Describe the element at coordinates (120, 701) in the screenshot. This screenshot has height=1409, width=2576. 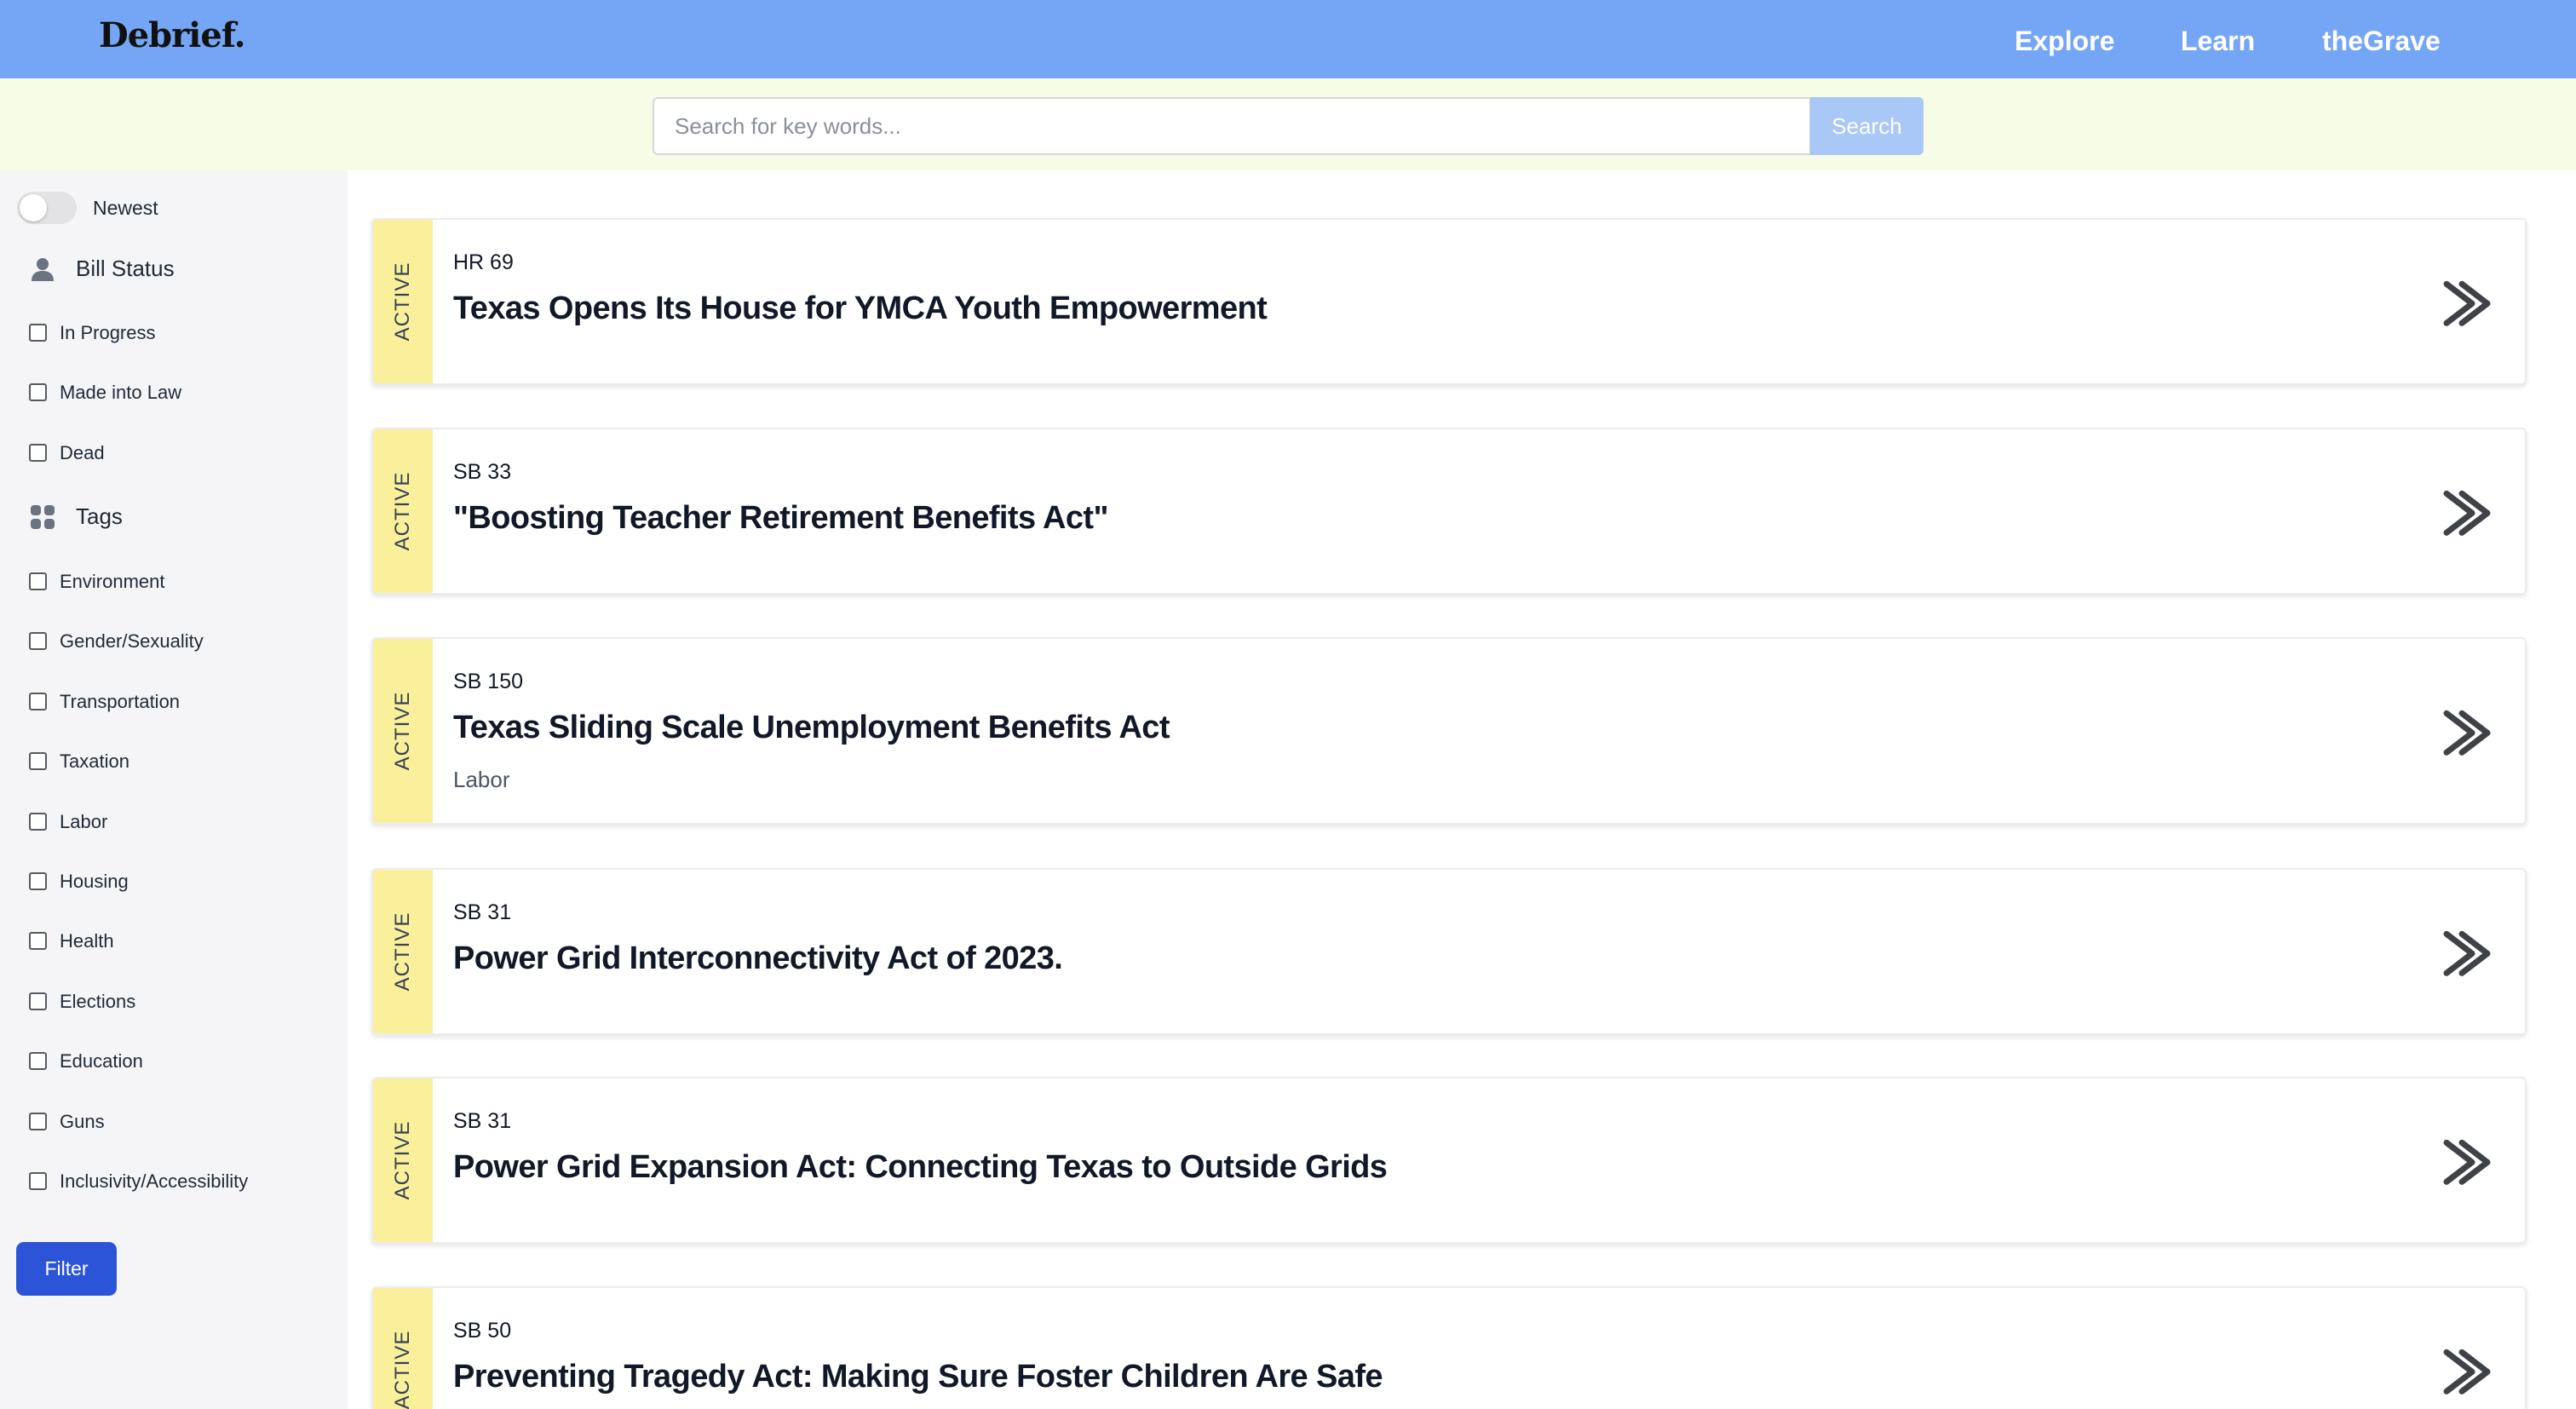
I see `tag-option-label: Transportation` at that location.